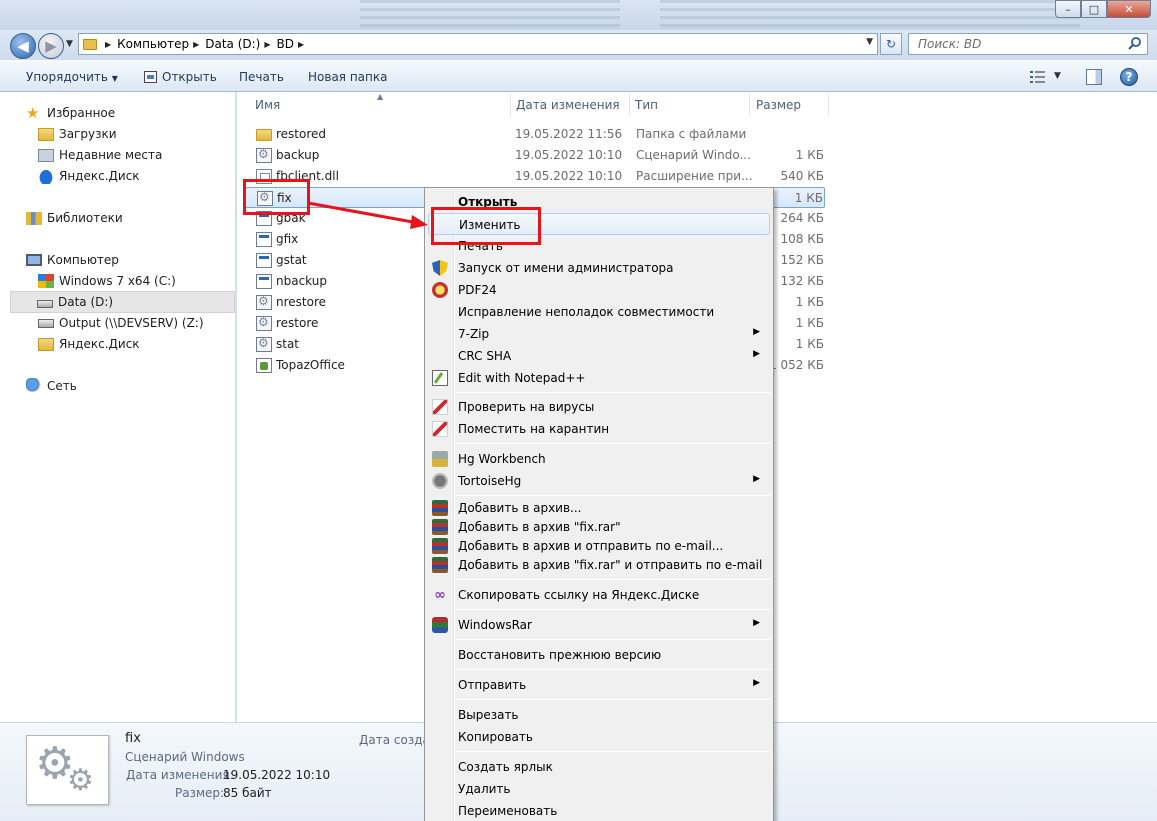 This screenshot has height=821, width=1157. Describe the element at coordinates (599, 737) in the screenshot. I see `menu-item-copy: Копировать` at that location.